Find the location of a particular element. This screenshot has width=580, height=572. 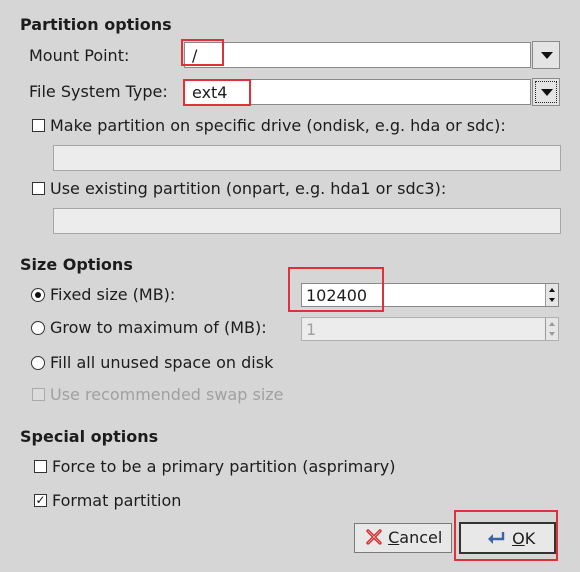

grow-label: Grow to maximum of (MB): is located at coordinates (158, 328).